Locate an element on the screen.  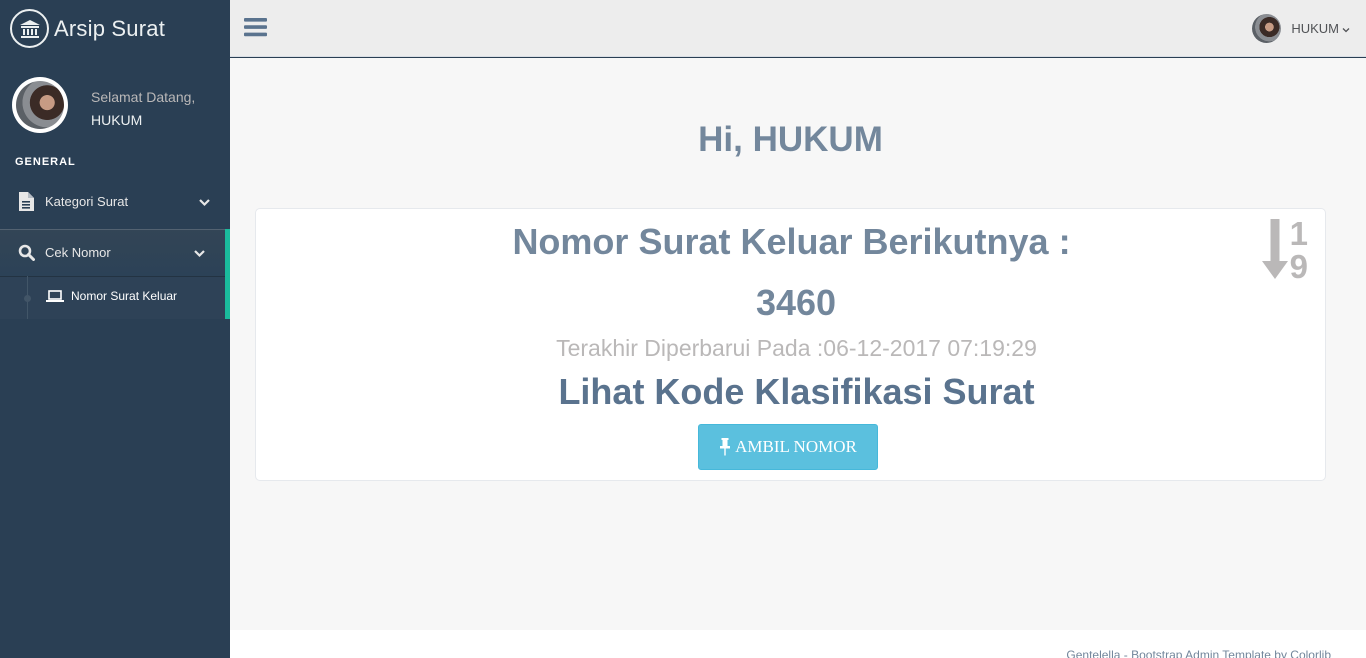
last-updated-value: 06-12-2017 07:19:29 is located at coordinates (930, 348).